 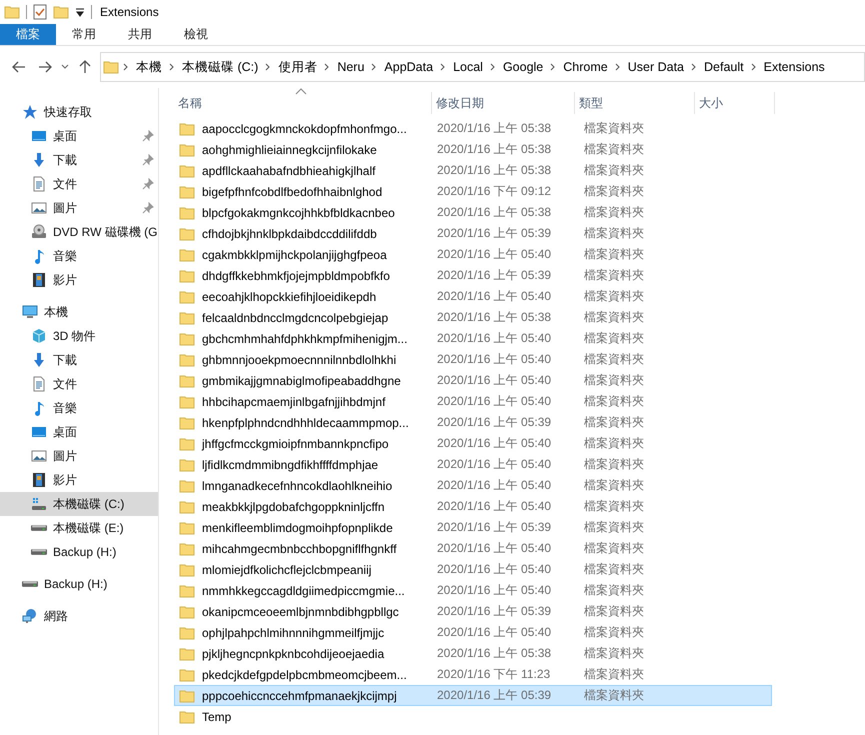 I want to click on download-icon, so click(x=39, y=160).